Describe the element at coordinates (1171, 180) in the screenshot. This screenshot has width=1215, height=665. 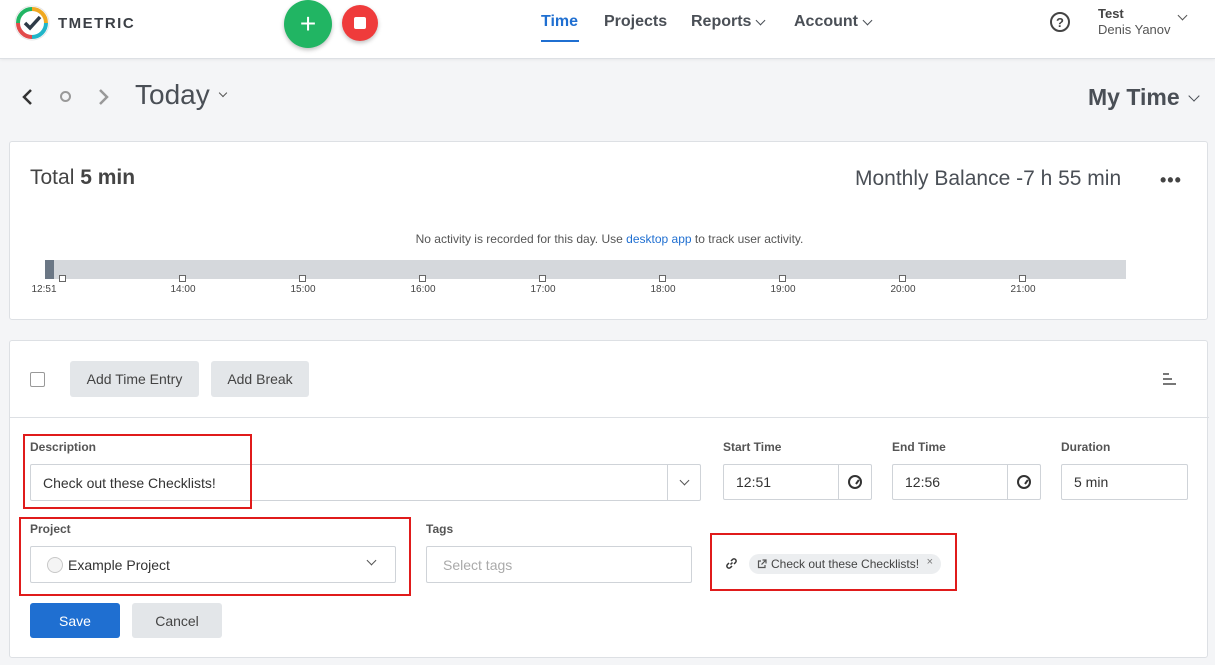
I see `more-options-icon: •••` at that location.